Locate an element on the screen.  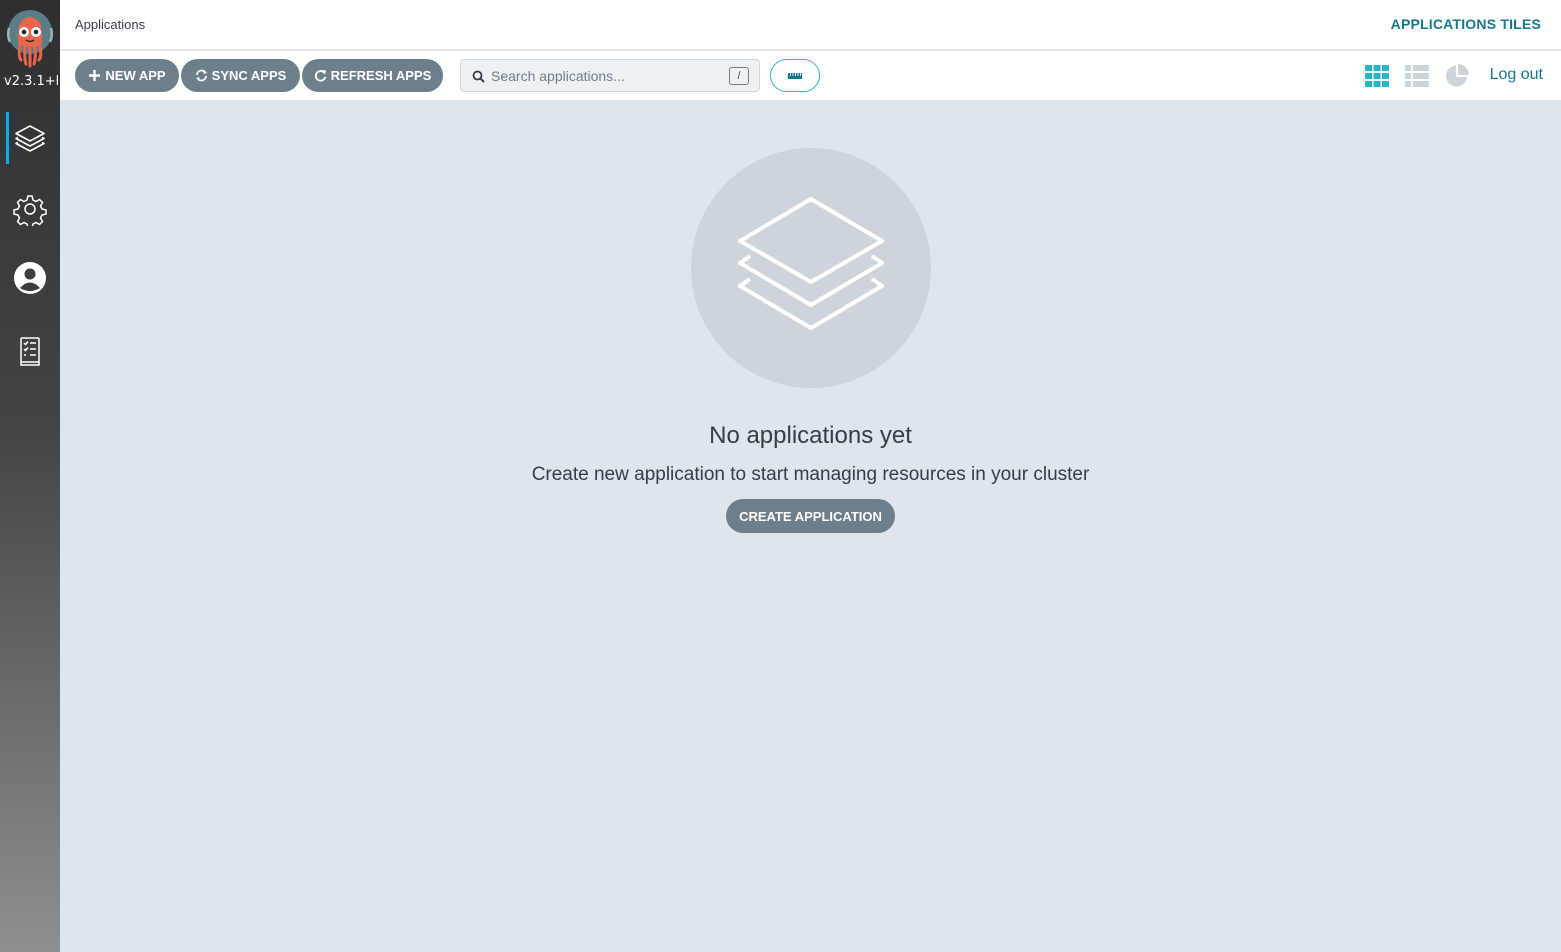
refresh-apps-button: REFRESH APPS is located at coordinates (372, 75).